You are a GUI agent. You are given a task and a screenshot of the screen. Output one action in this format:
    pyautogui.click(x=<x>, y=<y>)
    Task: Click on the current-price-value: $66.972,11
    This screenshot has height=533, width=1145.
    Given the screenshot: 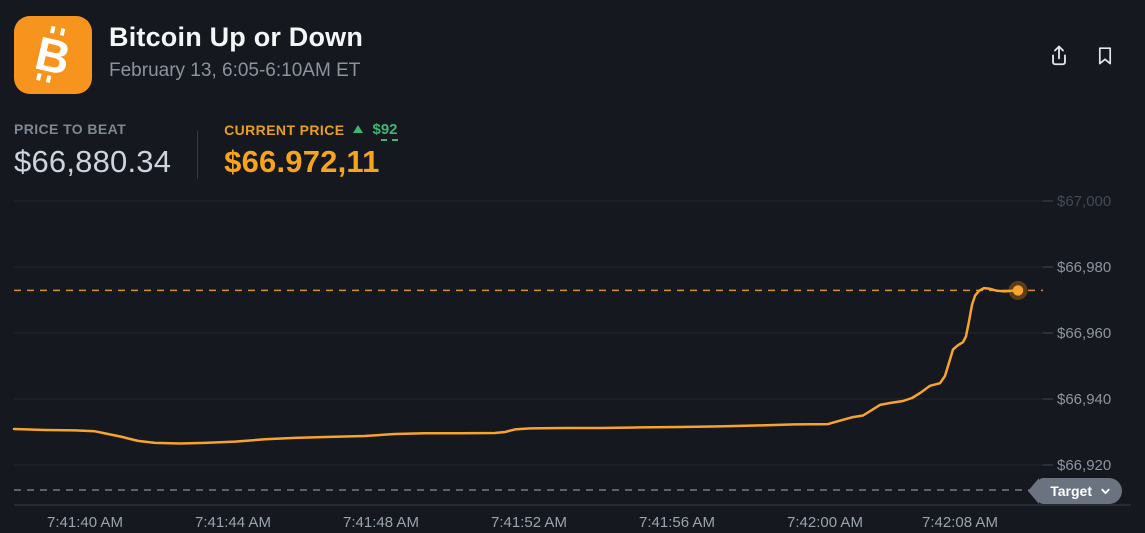 What is the action you would take?
    pyautogui.click(x=302, y=161)
    